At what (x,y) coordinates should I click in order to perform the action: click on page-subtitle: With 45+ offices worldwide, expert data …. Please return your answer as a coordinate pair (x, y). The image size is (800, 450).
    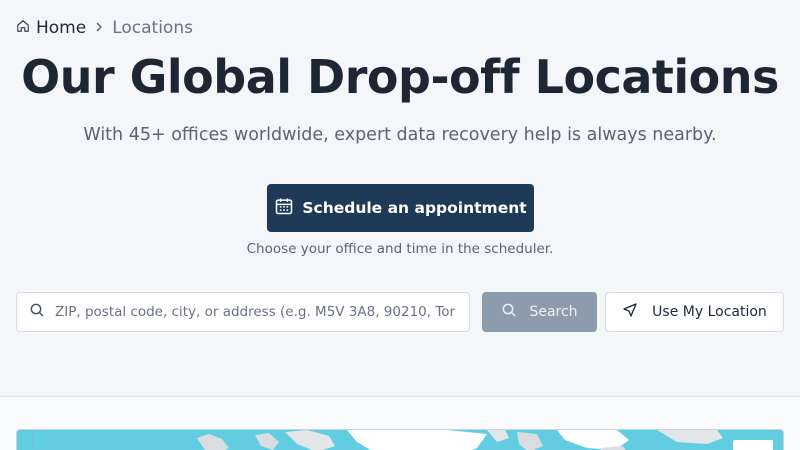
    Looking at the image, I should click on (400, 135).